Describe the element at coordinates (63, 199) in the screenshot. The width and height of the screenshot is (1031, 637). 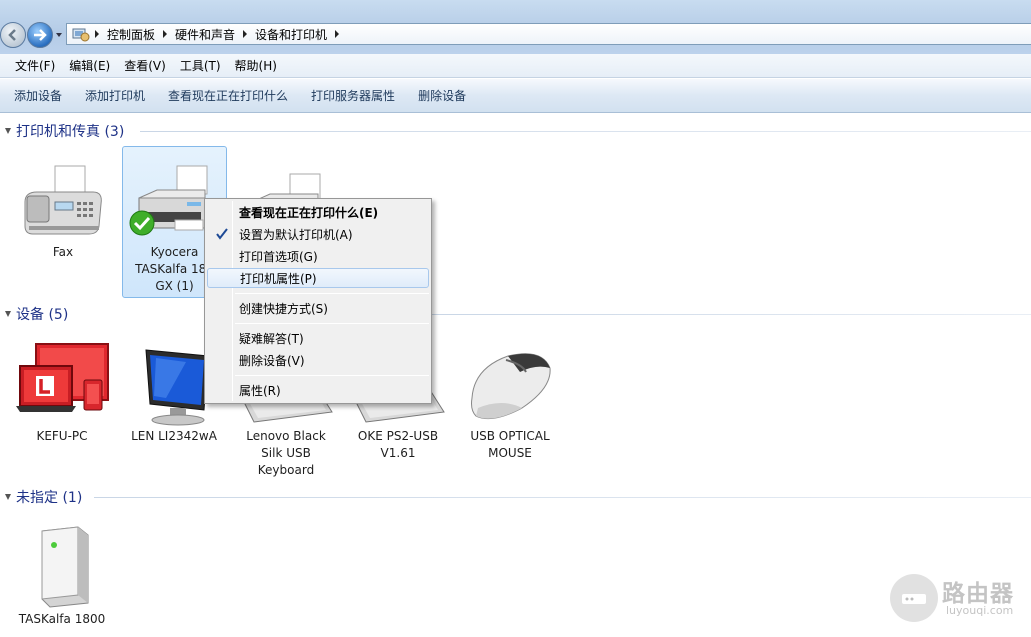
I see `fax-icon` at that location.